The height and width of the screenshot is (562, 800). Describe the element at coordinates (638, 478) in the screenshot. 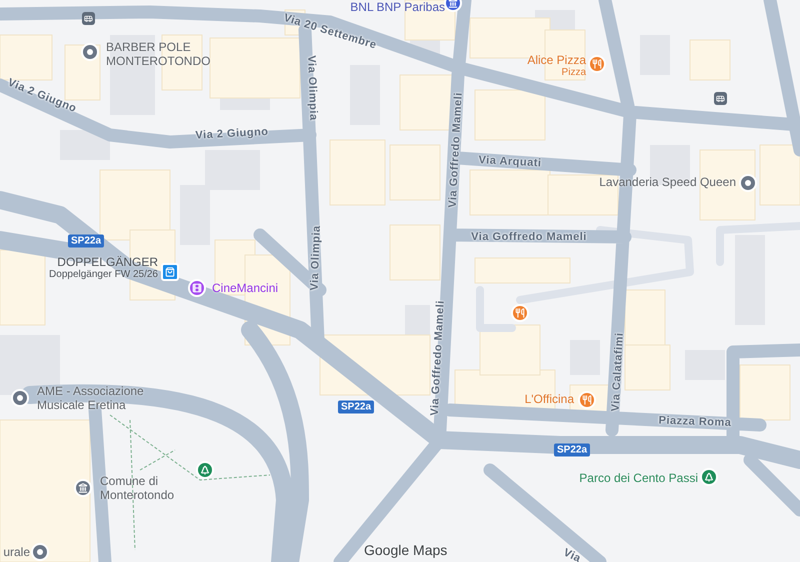

I see `place-label: Parco dei Cento Passi` at that location.